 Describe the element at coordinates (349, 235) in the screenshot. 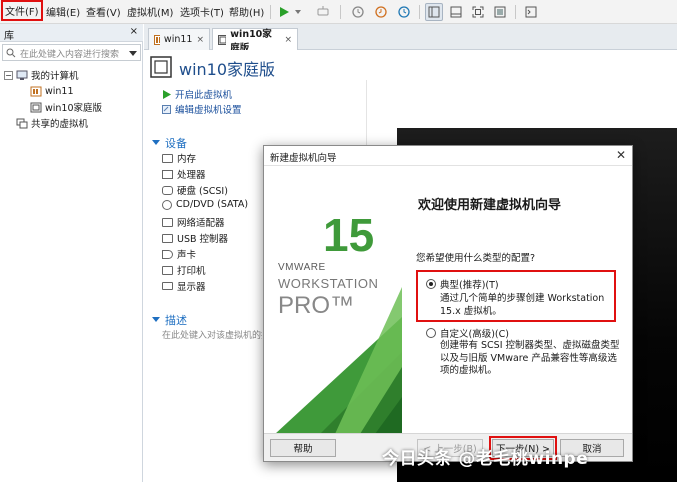

I see `brand-version: 15` at that location.